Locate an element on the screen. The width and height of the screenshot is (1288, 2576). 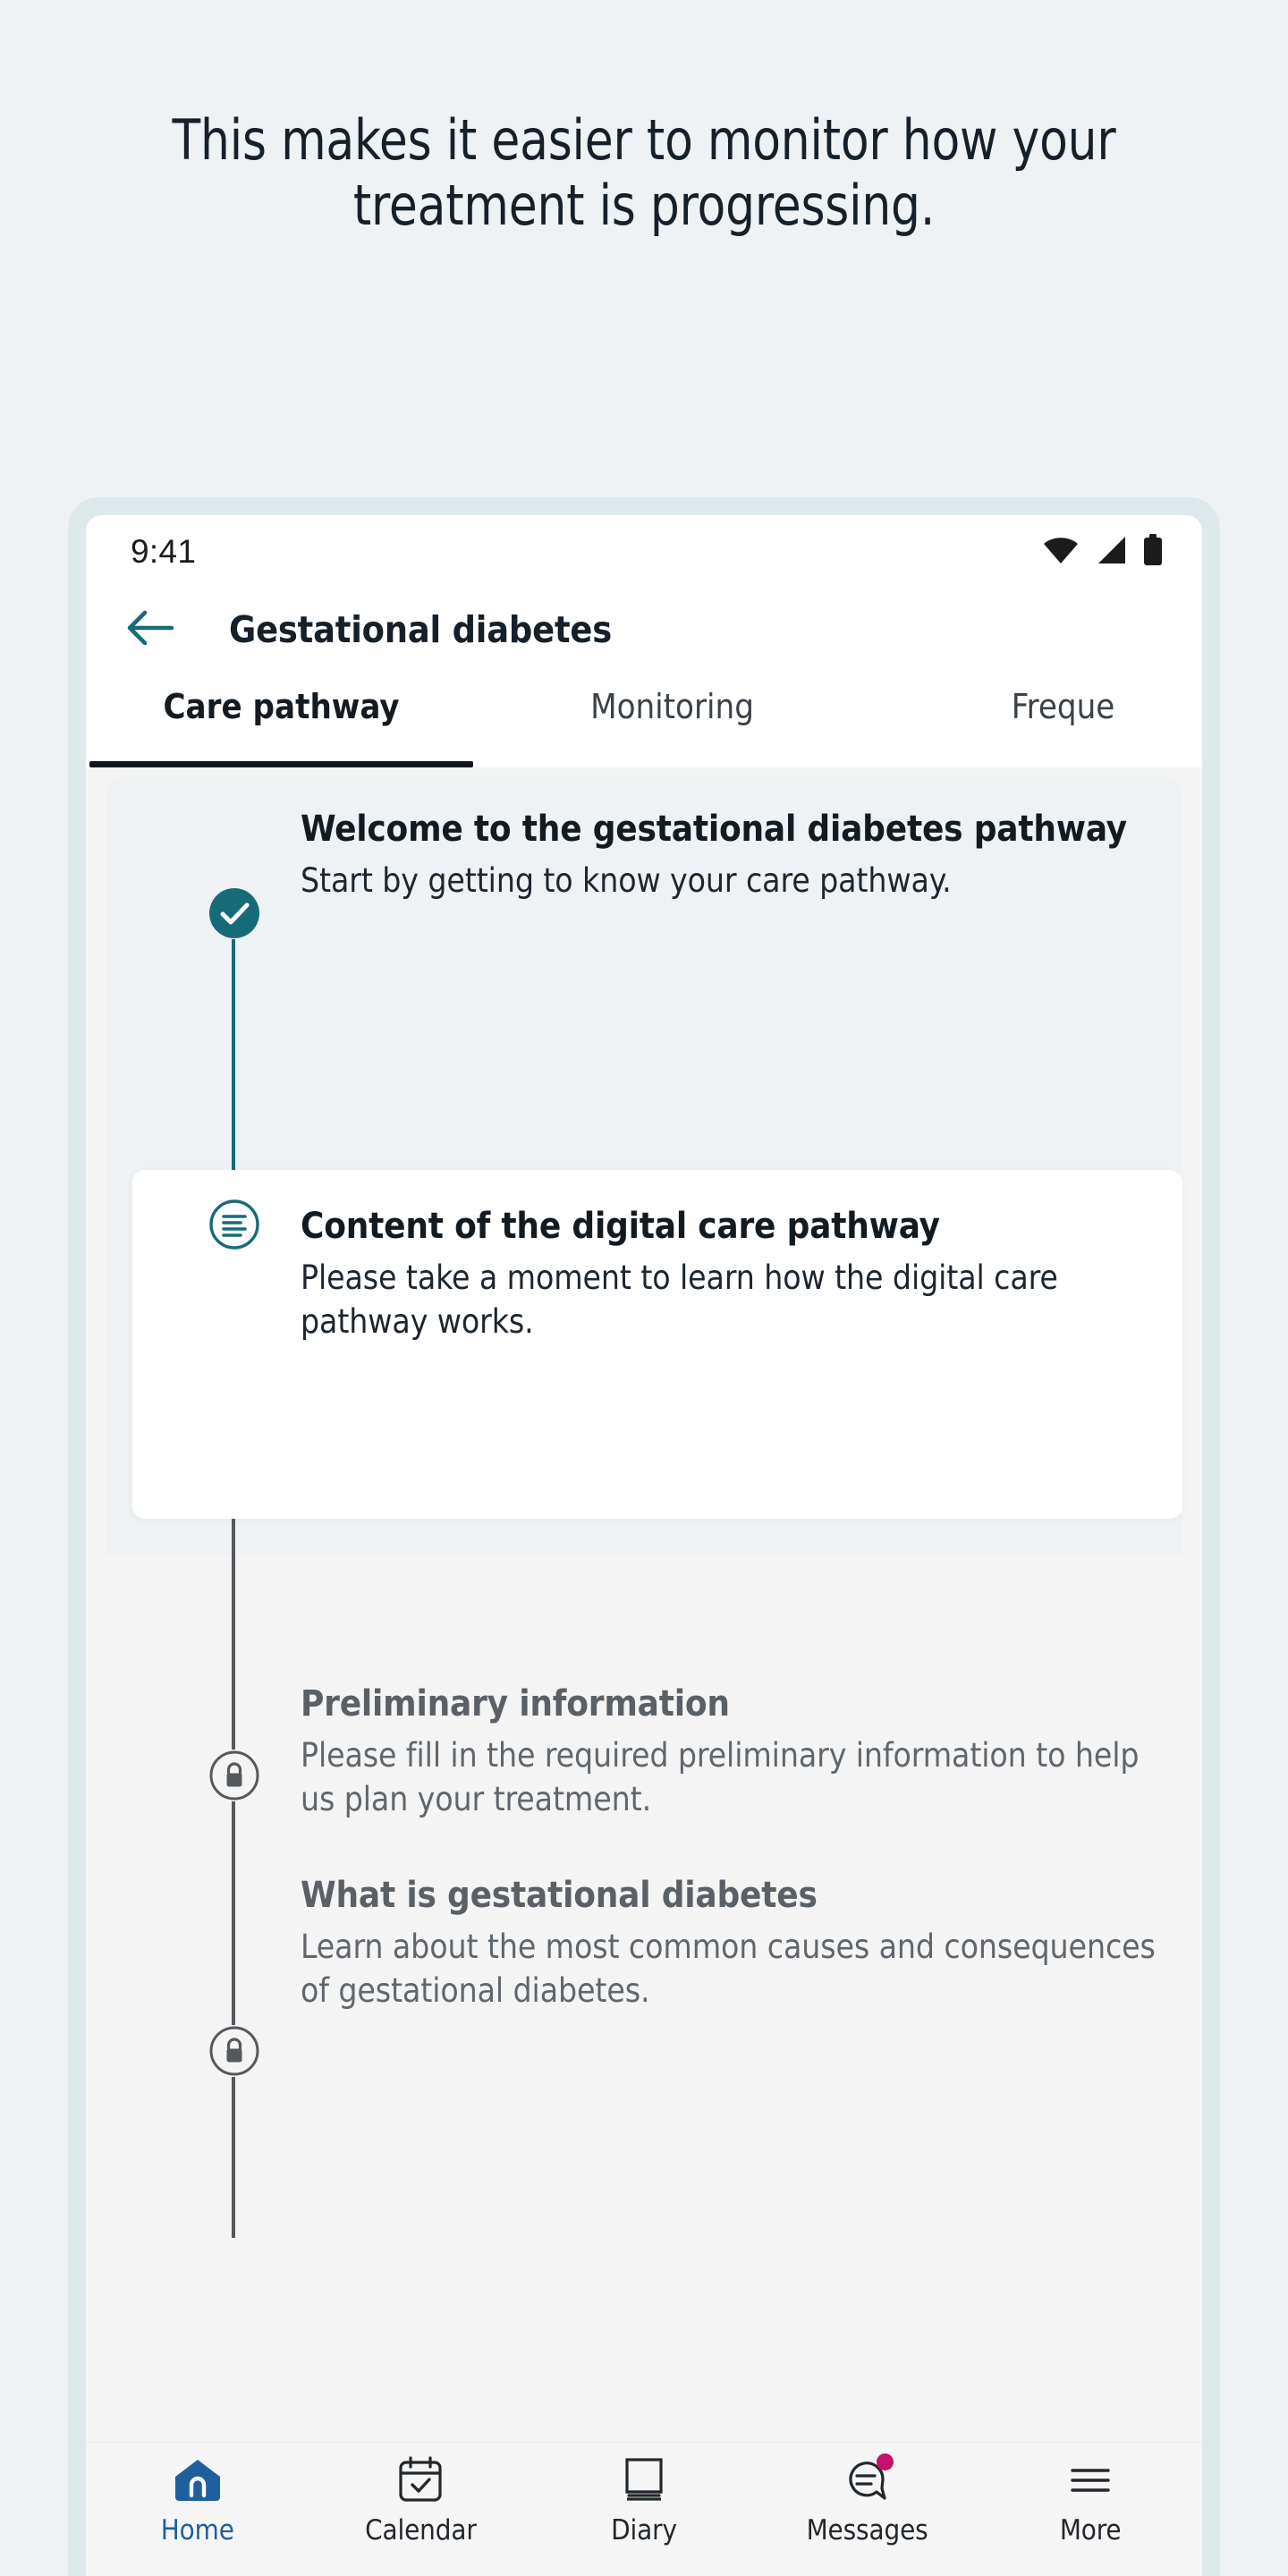
home-icon is located at coordinates (197, 2480).